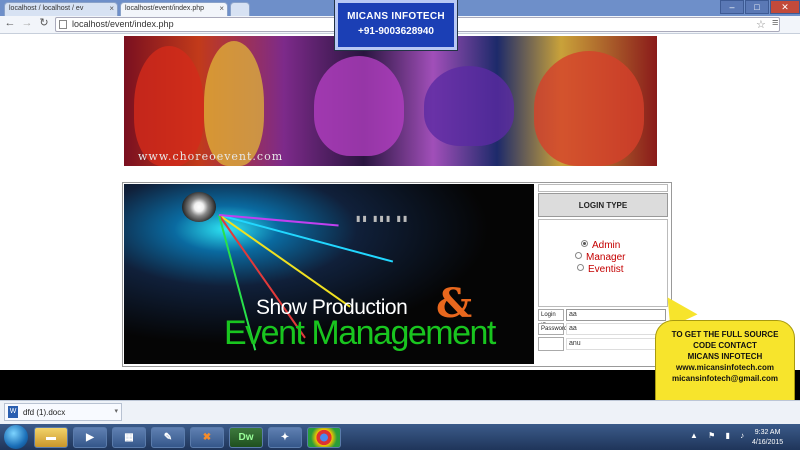 Image resolution: width=800 pixels, height=450 pixels. I want to click on role-options: Admin Manager Eventist, so click(603, 263).